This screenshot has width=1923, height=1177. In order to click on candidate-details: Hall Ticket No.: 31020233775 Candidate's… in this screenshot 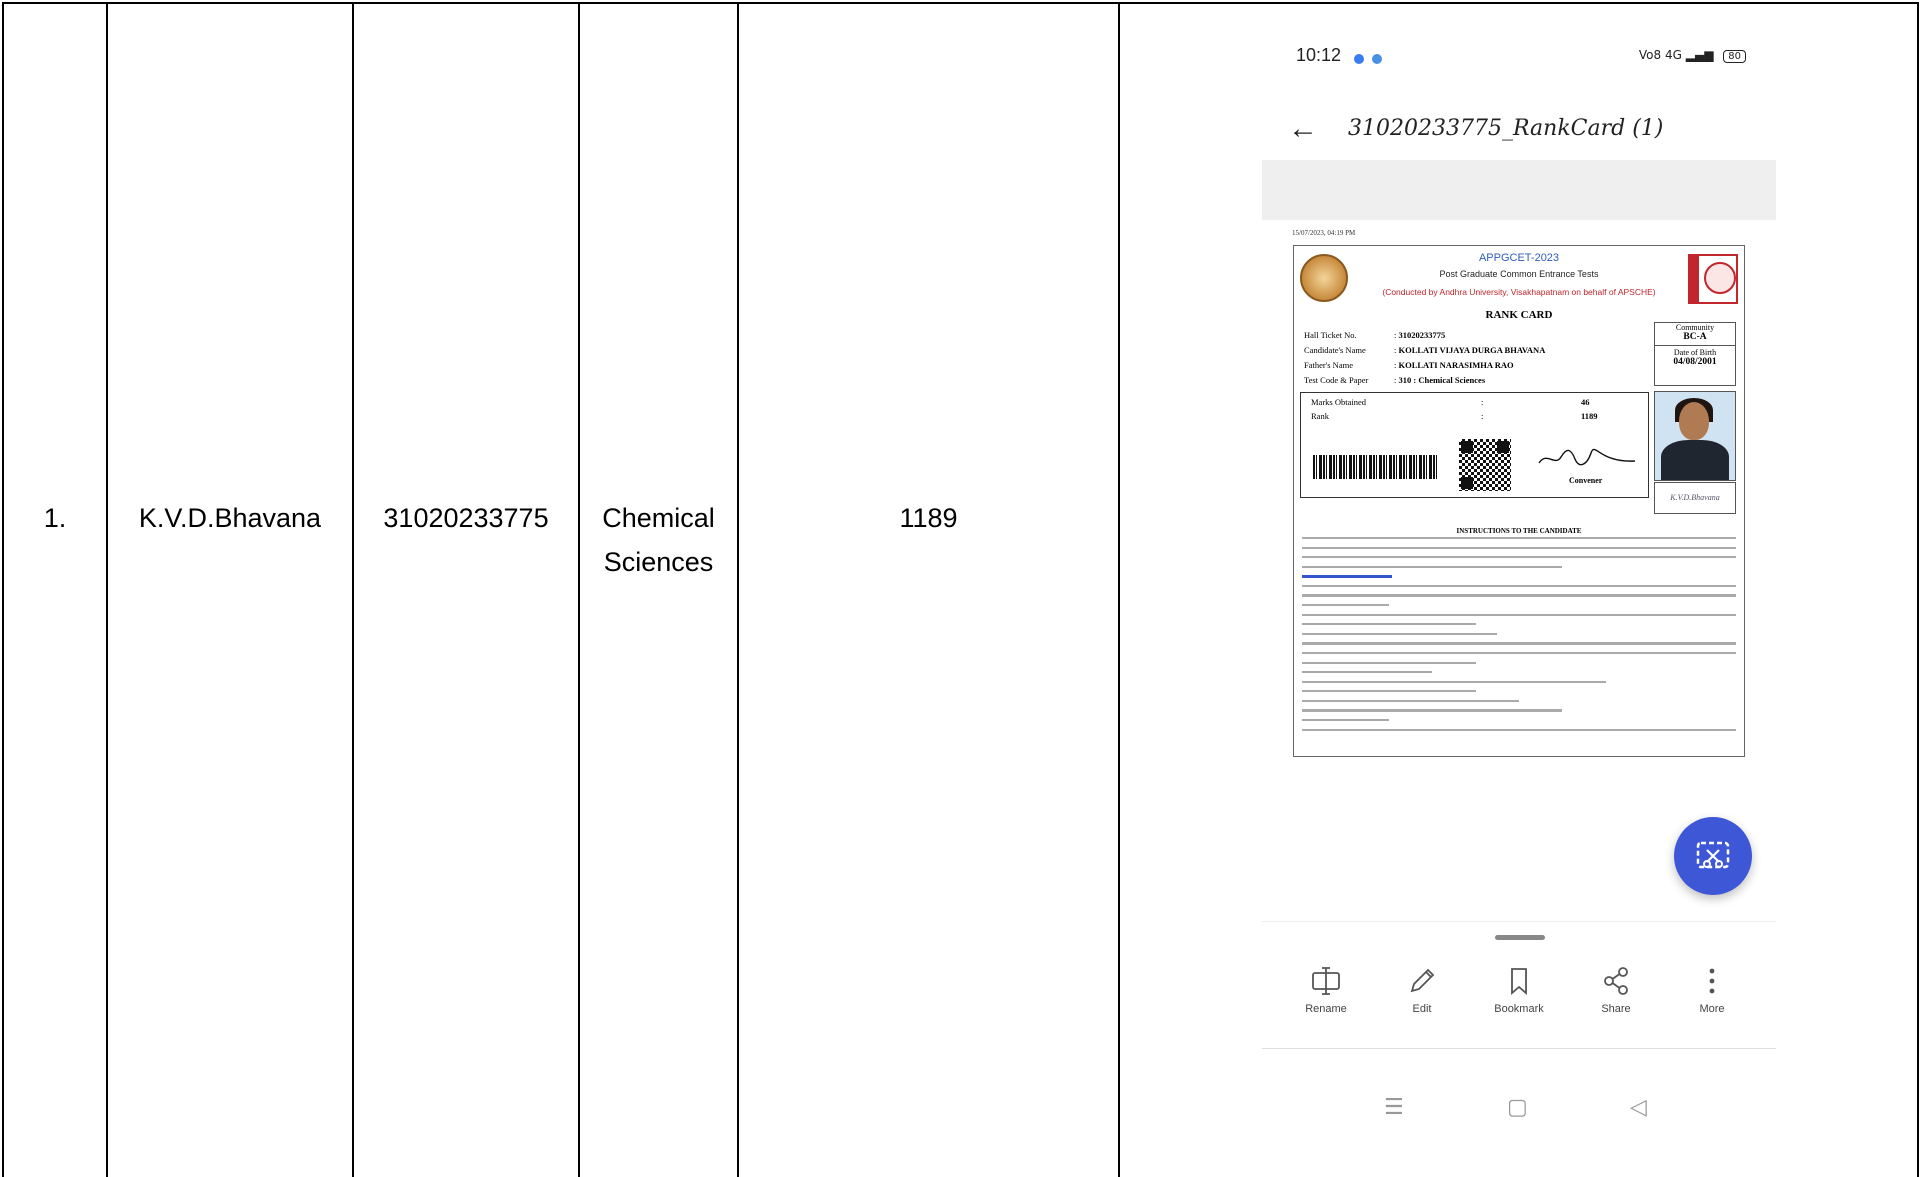, I will do `click(1424, 358)`.